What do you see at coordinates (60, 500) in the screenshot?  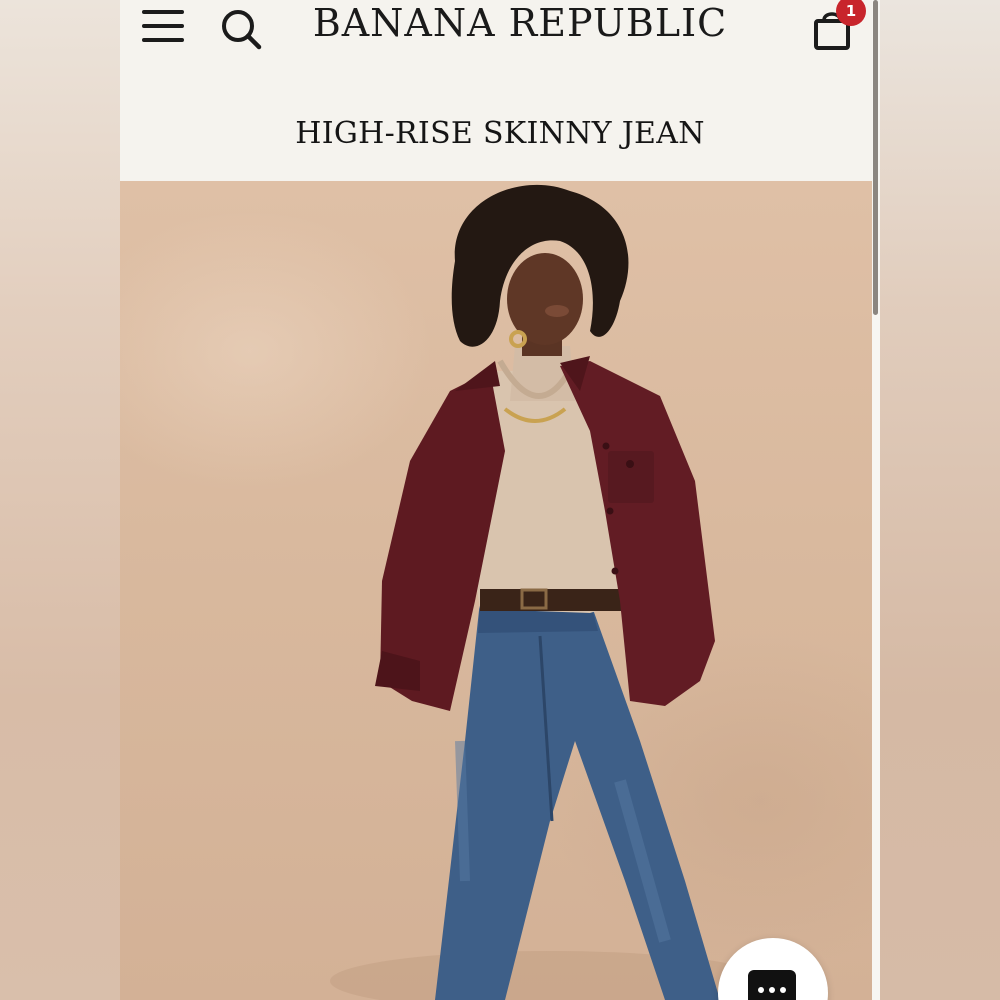 I see `blurred-backdrop-left` at bounding box center [60, 500].